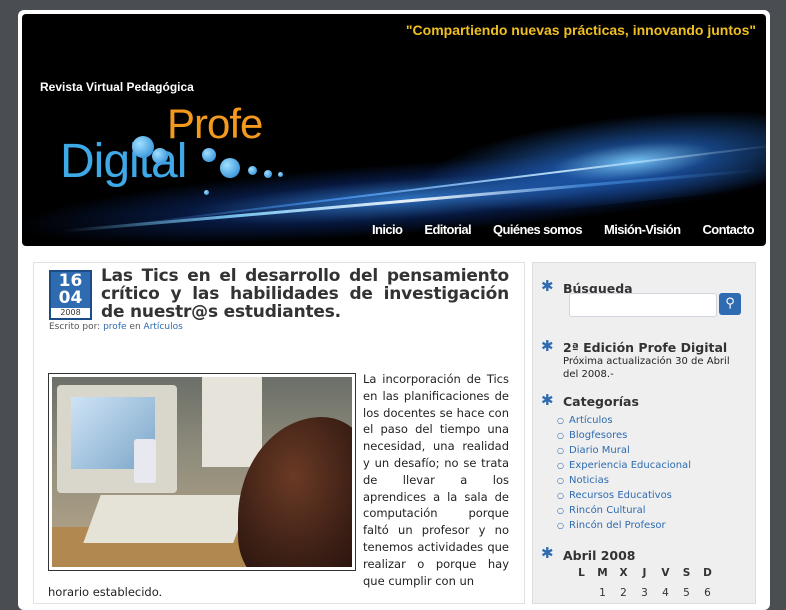 The width and height of the screenshot is (786, 610). Describe the element at coordinates (581, 573) in the screenshot. I see `calendar-weekday: L` at that location.